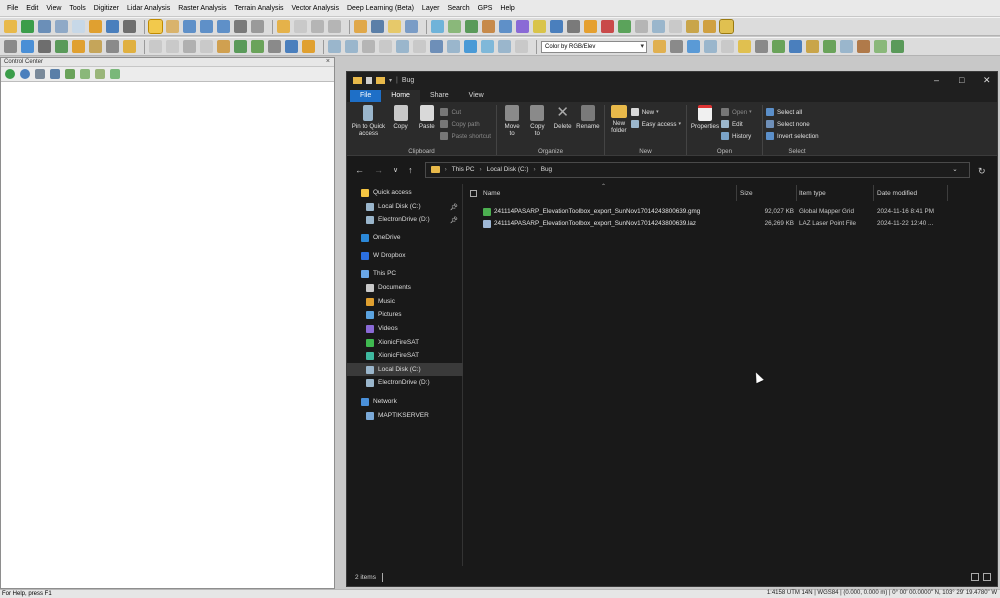 This screenshot has height=598, width=1000. Describe the element at coordinates (10, 26) in the screenshot. I see `open-folder-icon` at that location.